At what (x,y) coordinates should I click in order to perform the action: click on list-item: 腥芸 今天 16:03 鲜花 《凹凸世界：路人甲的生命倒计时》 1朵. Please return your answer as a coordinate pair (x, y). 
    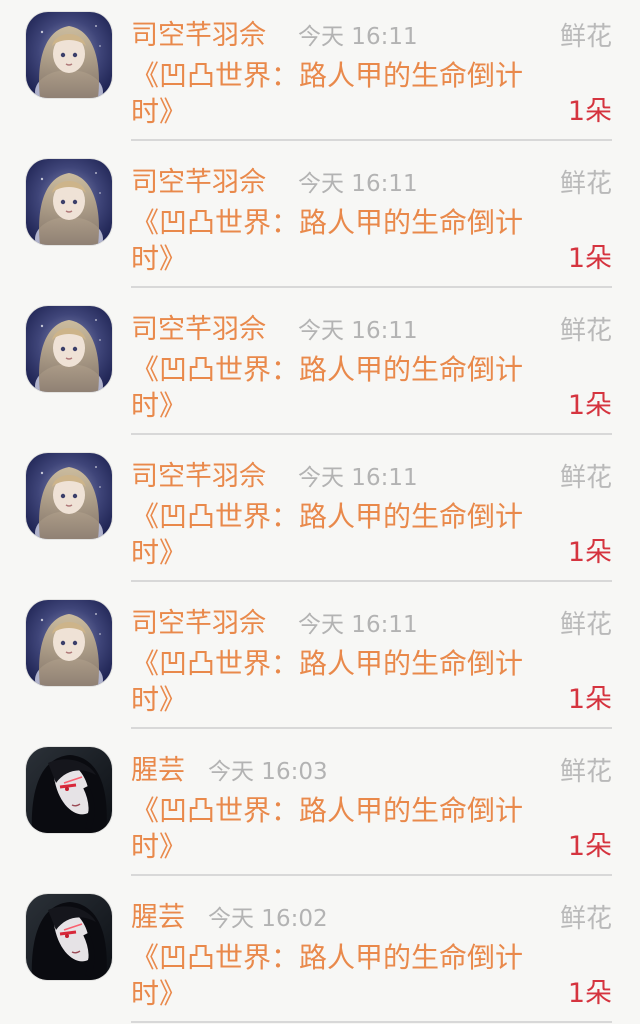
    Looking at the image, I should click on (320, 808).